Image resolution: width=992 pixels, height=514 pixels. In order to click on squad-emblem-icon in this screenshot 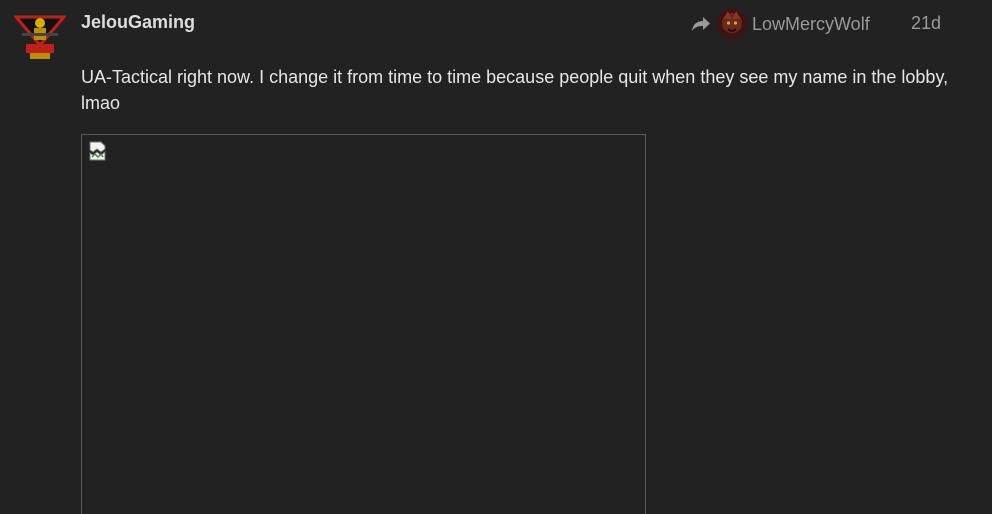, I will do `click(40, 37)`.